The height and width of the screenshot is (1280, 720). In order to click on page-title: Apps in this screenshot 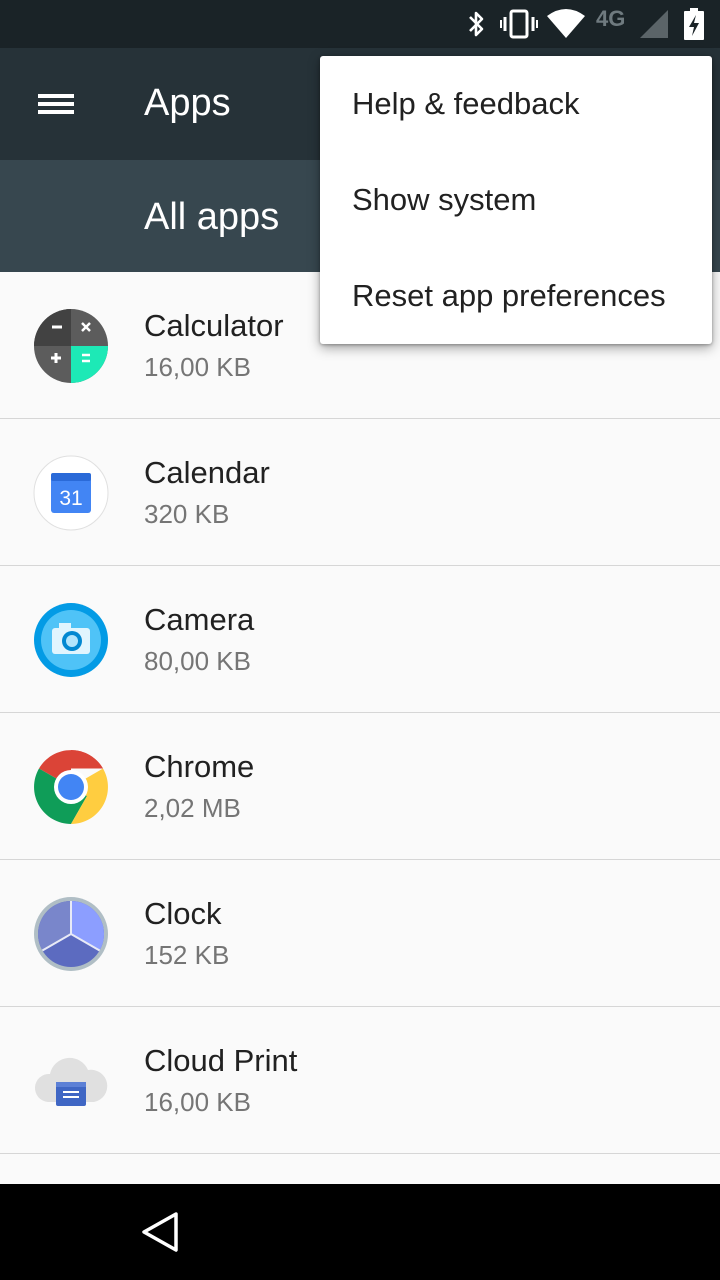, I will do `click(187, 103)`.